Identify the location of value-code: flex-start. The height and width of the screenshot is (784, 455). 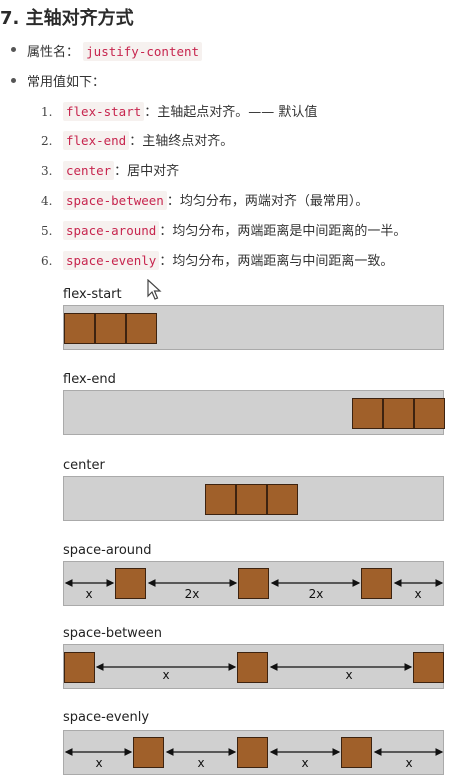
(104, 111).